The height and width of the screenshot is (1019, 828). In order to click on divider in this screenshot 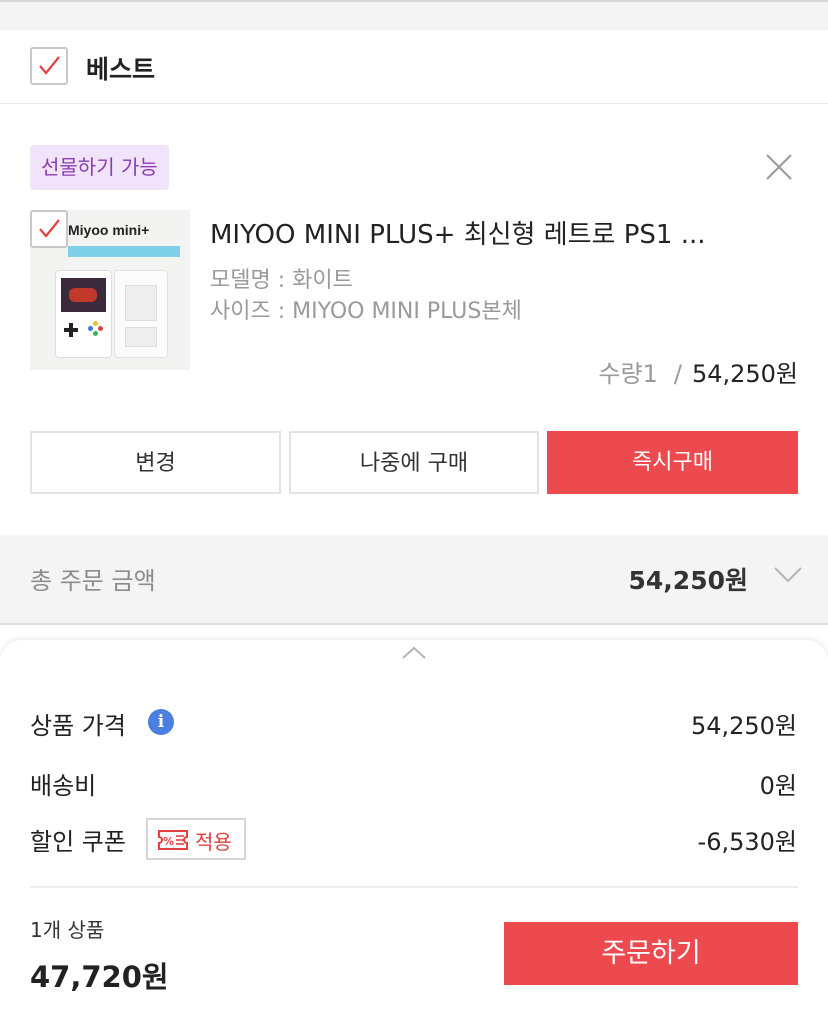, I will do `click(414, 887)`.